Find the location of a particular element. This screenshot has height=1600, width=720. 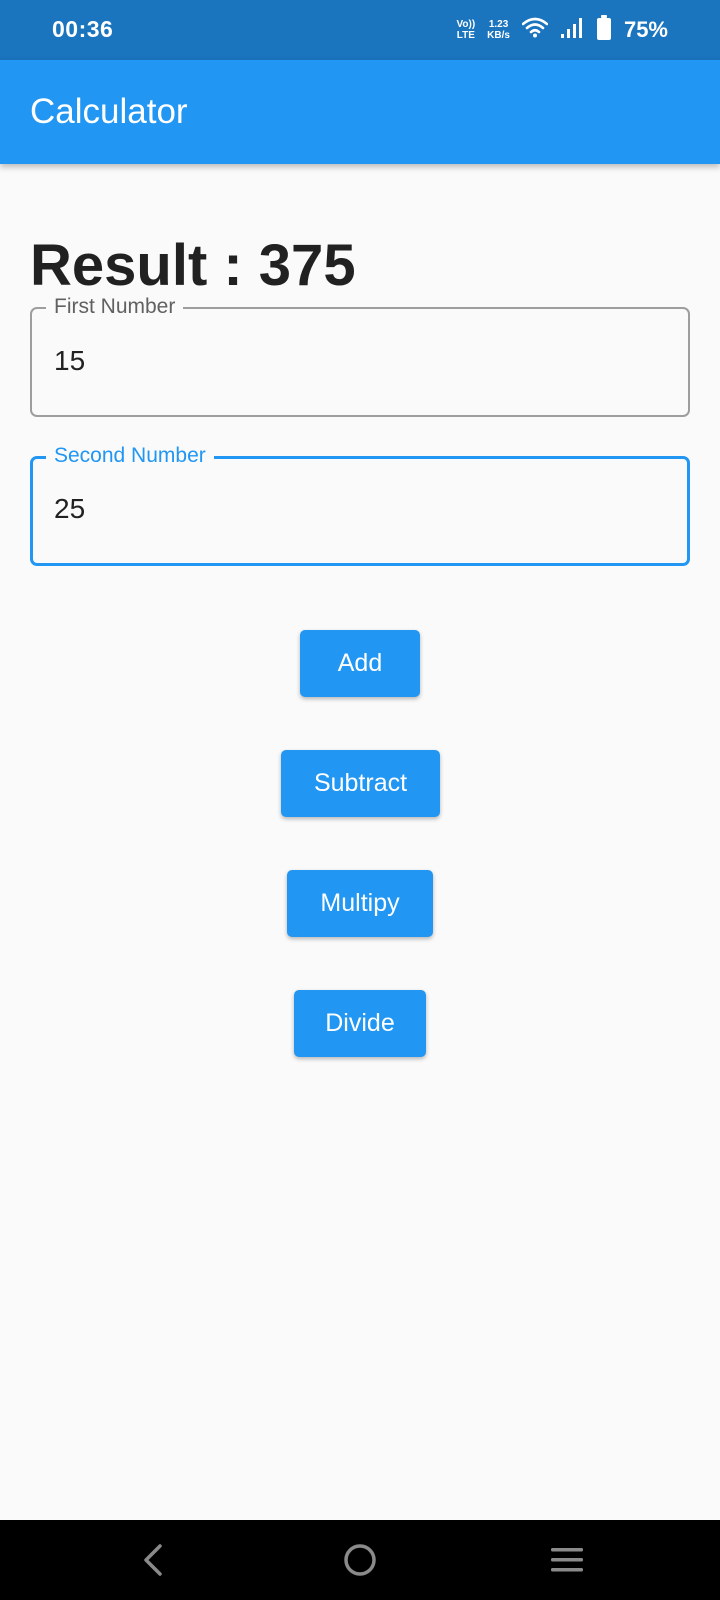

navigation-bar is located at coordinates (360, 1560).